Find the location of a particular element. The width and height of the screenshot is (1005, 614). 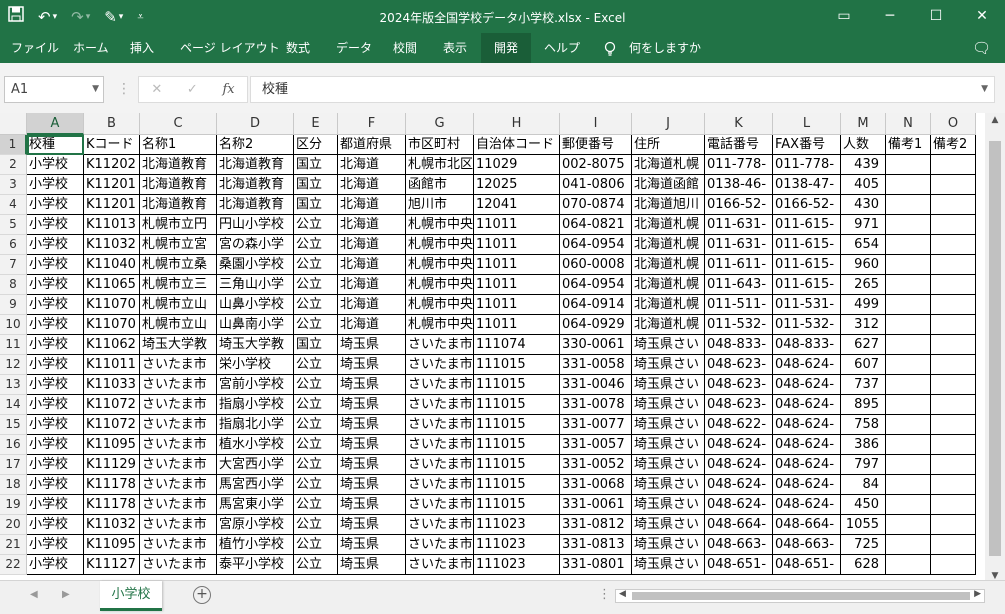

cell-name1: 埼玉大学教 is located at coordinates (178, 345).